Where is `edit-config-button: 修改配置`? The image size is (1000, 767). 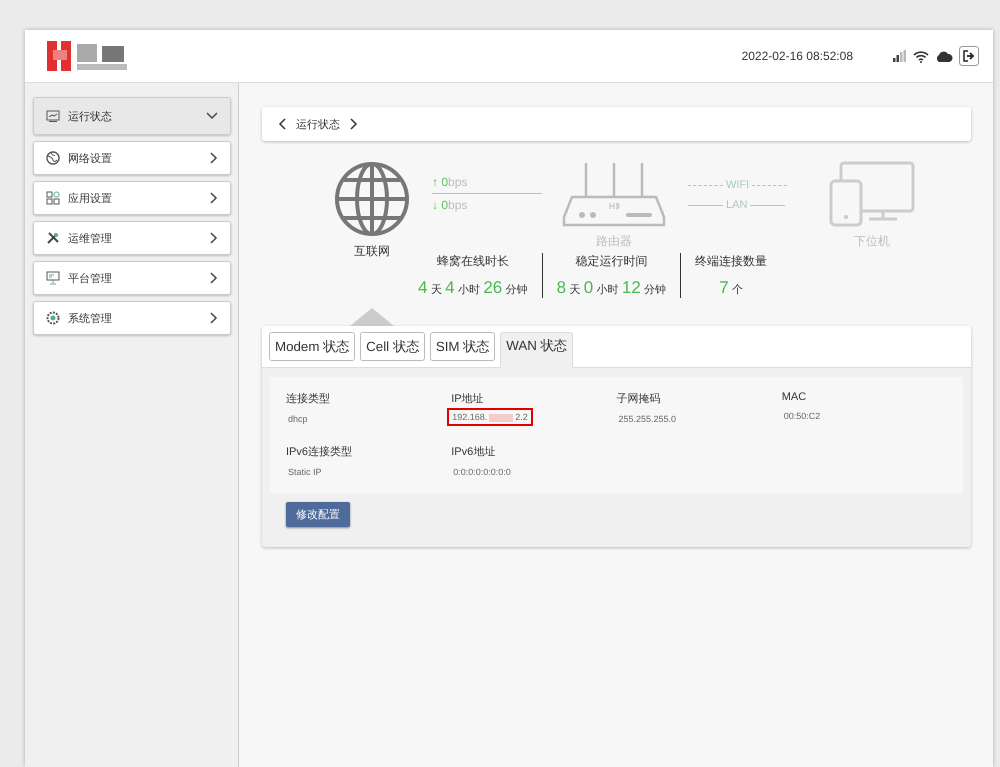
edit-config-button: 修改配置 is located at coordinates (318, 514).